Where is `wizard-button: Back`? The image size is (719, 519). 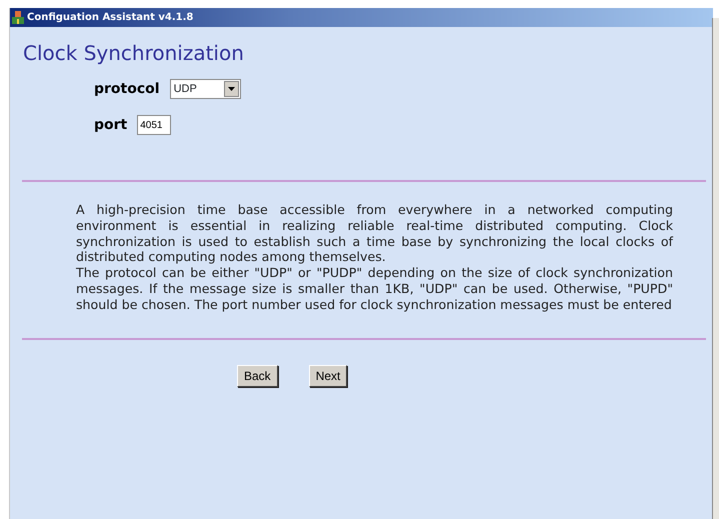 wizard-button: Back is located at coordinates (257, 375).